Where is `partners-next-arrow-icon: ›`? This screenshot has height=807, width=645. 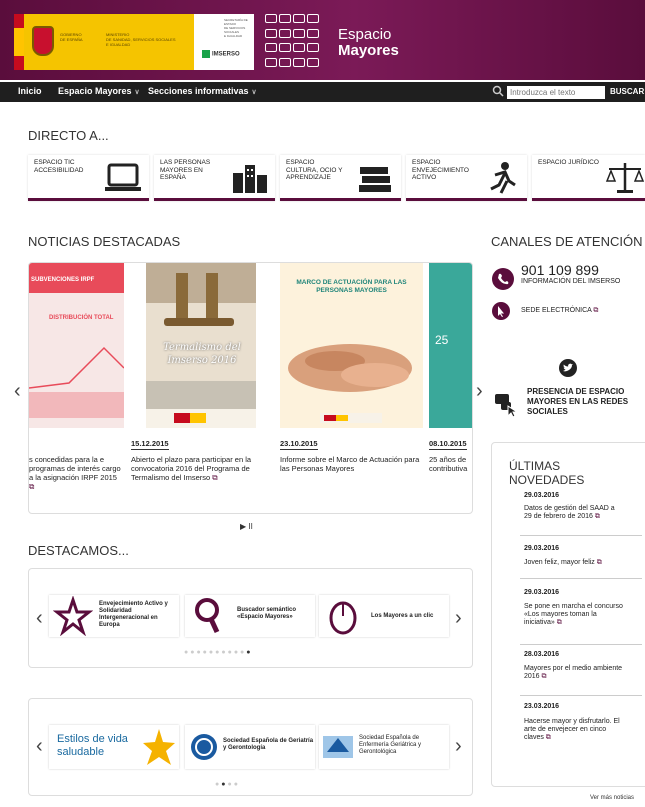 partners-next-arrow-icon: › is located at coordinates (458, 746).